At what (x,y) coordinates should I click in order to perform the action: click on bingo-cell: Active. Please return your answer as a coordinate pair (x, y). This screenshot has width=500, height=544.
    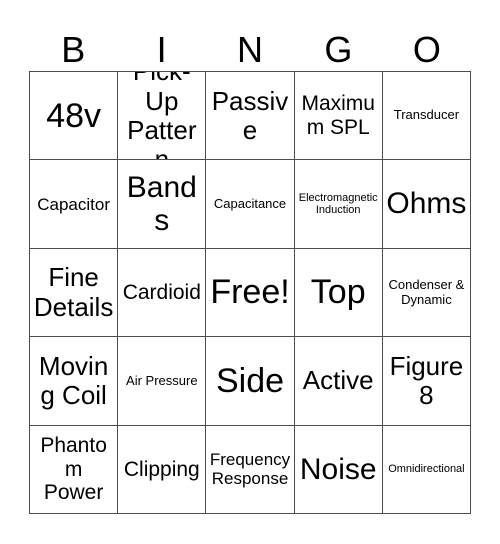
    Looking at the image, I should click on (338, 381).